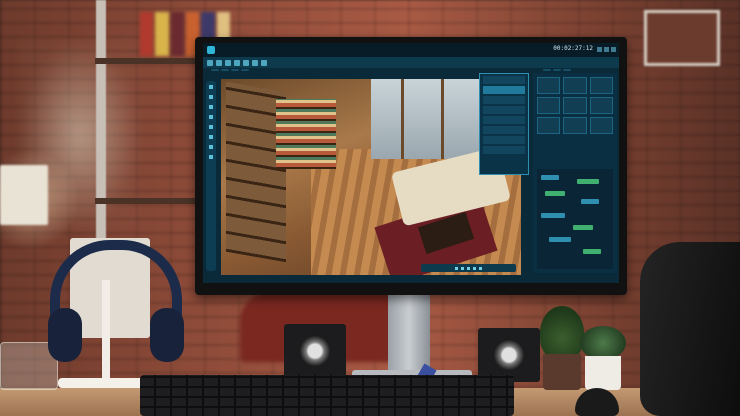 This screenshot has height=416, width=740. I want to click on viewport-playback-bar, so click(468, 268).